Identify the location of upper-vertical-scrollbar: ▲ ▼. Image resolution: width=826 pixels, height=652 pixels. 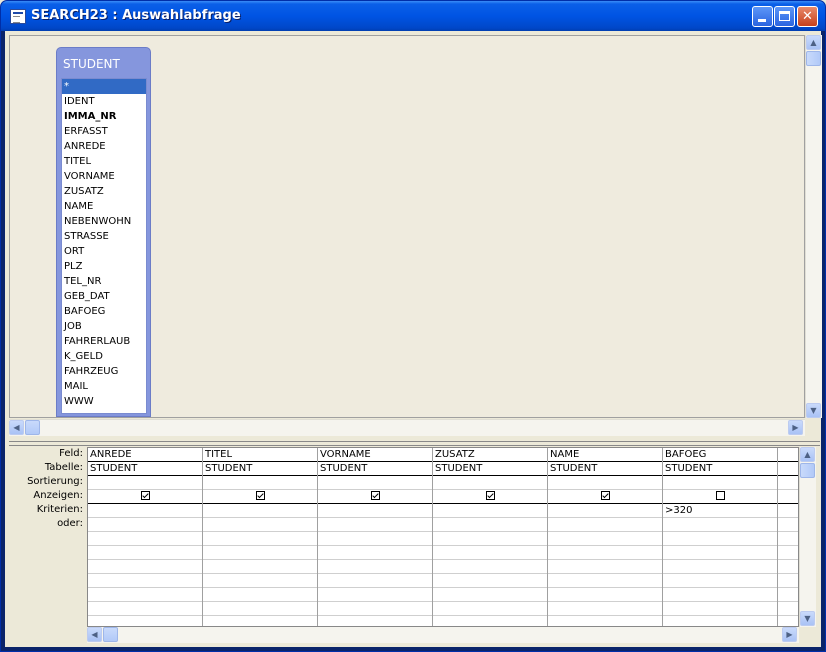
(813, 226).